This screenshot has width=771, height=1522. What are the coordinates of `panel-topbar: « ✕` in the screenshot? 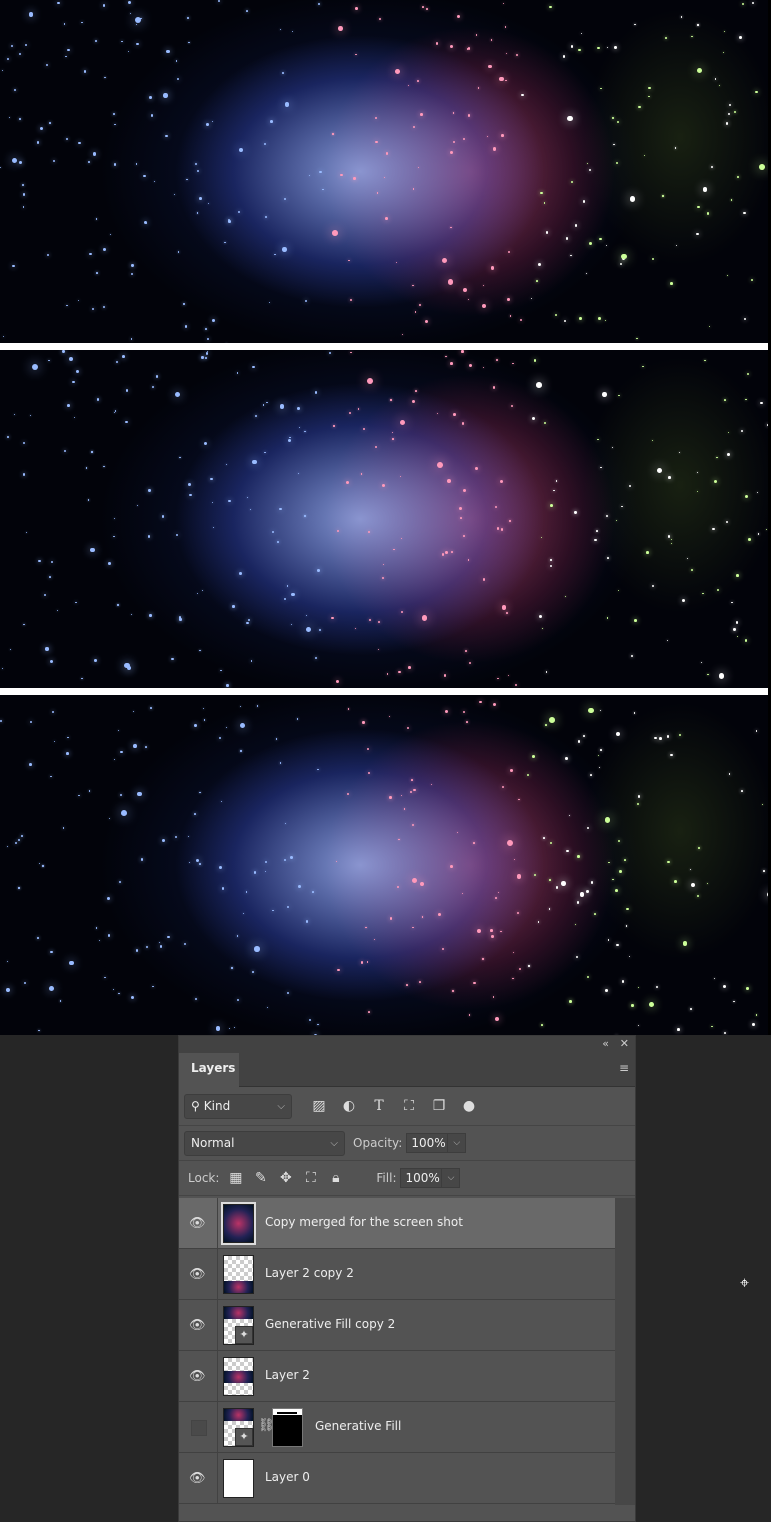 It's located at (407, 1044).